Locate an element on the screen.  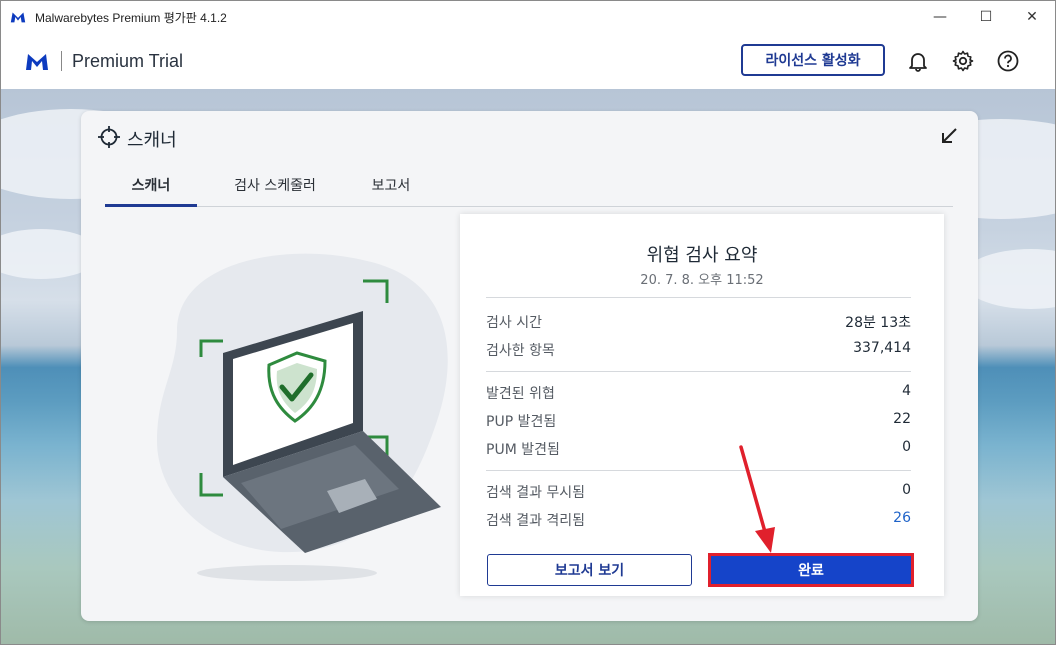
summary-title: 위협 검사 요약 is located at coordinates (702, 255).